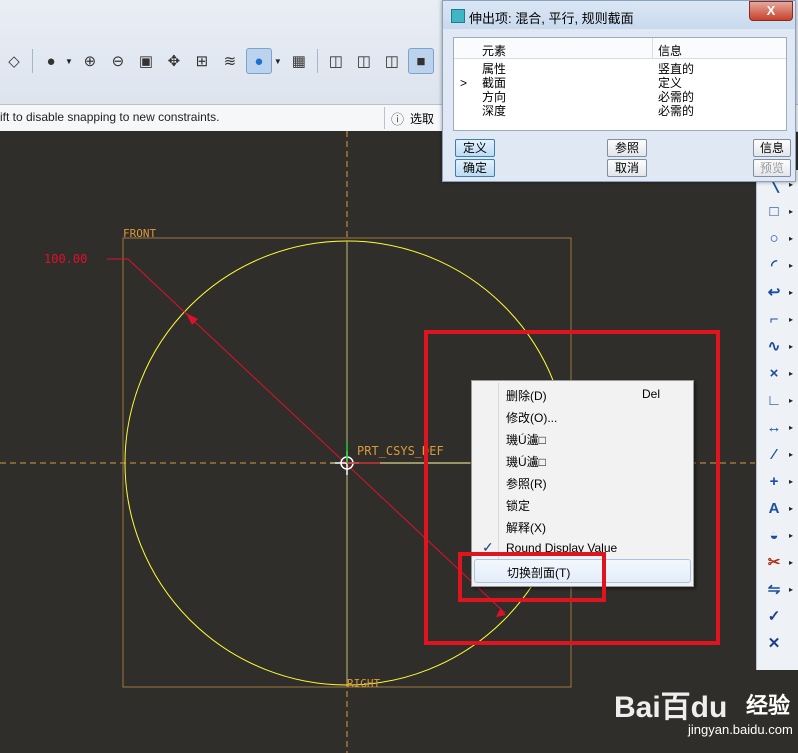 The height and width of the screenshot is (753, 798). What do you see at coordinates (409, 118) in the screenshot?
I see `selection-filter: ⓘ 选取` at bounding box center [409, 118].